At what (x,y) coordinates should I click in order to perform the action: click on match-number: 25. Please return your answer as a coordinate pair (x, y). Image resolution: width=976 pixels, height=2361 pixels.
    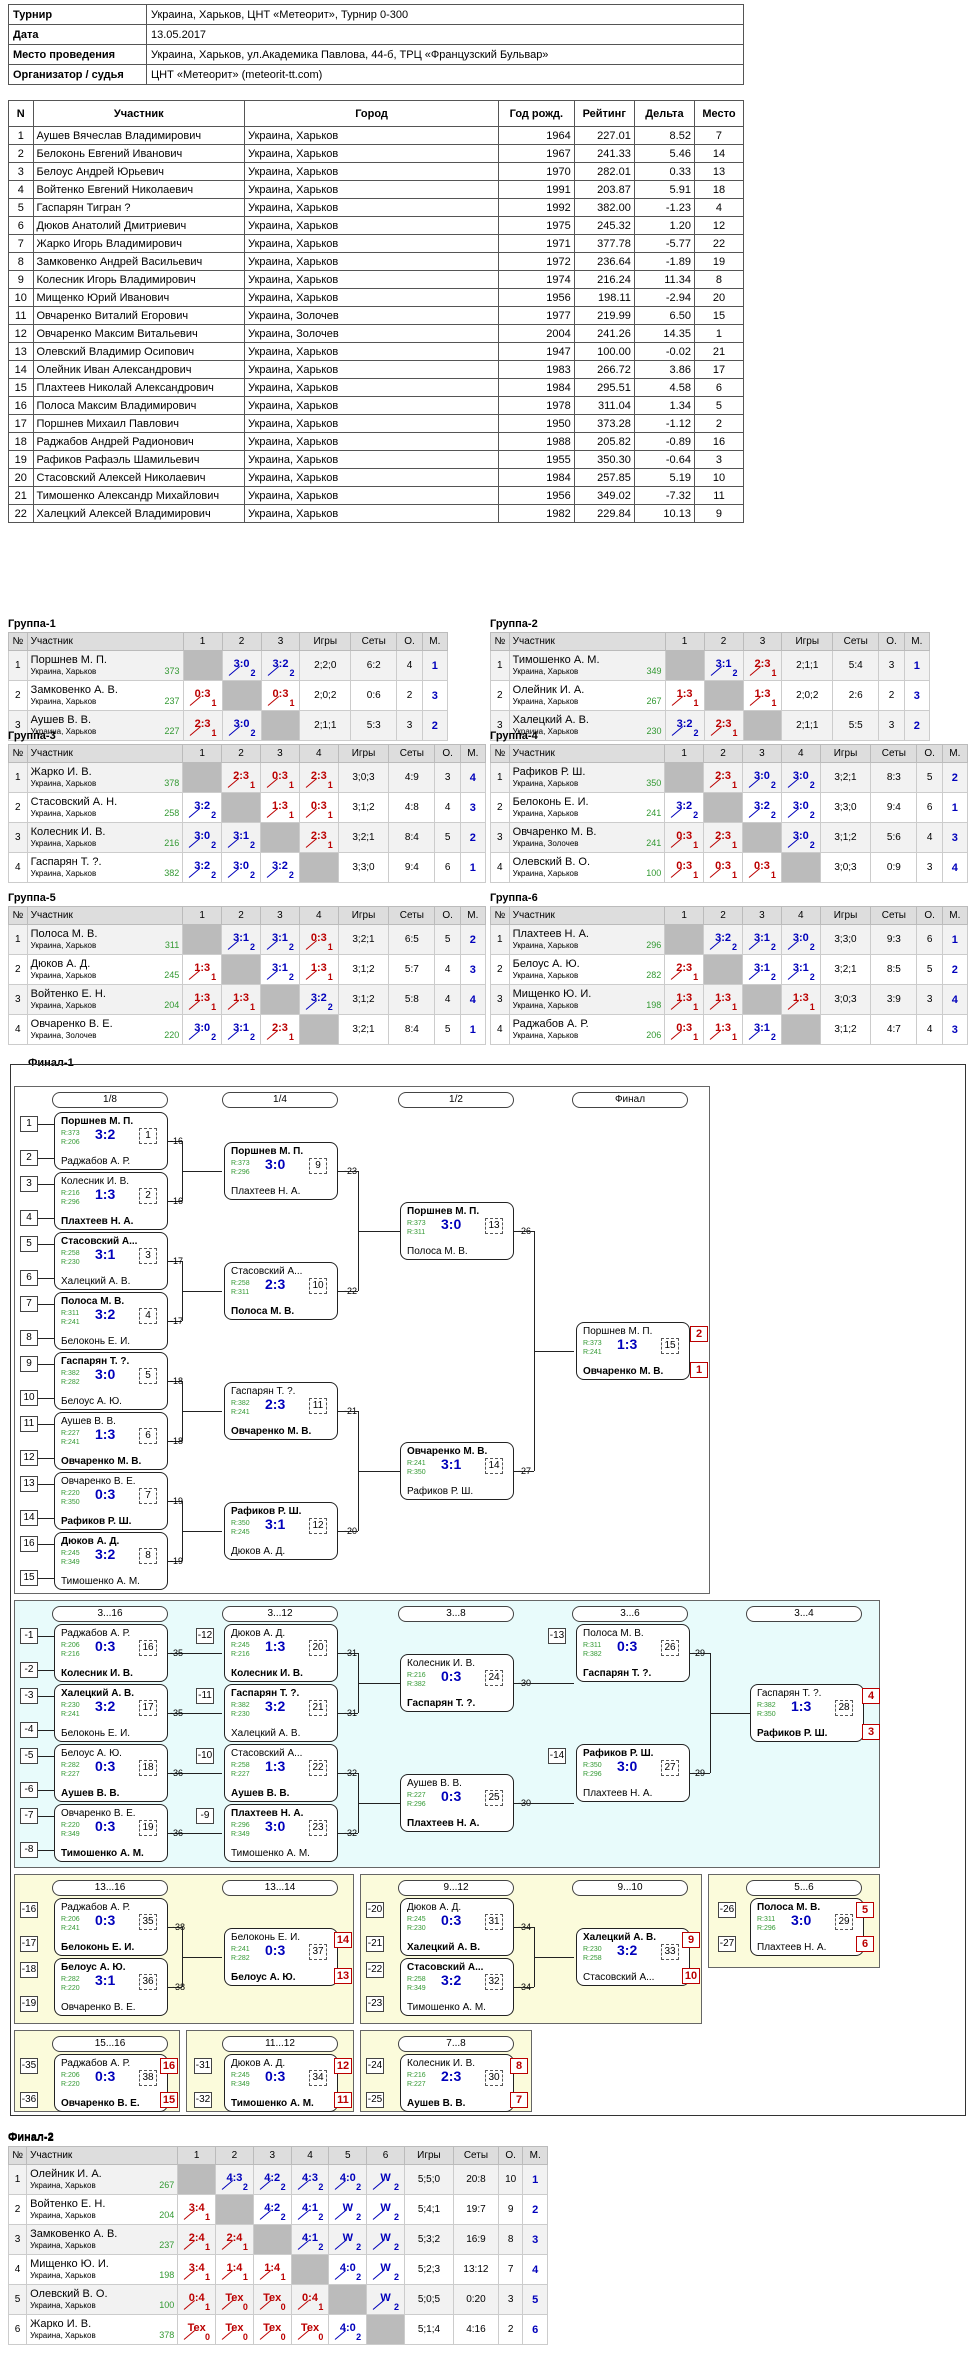
    Looking at the image, I should click on (494, 1798).